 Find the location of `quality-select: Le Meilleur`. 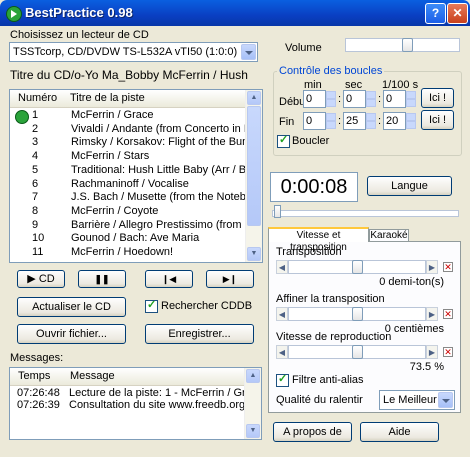

quality-select: Le Meilleur is located at coordinates (417, 400).